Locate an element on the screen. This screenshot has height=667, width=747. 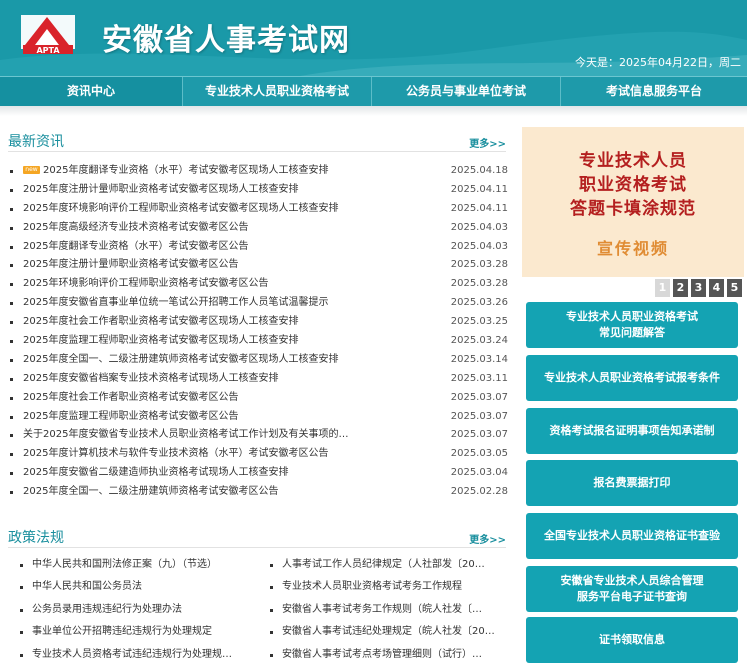
service-button-3: 资格考试报名证明事项告知承诺制 is located at coordinates (632, 431).